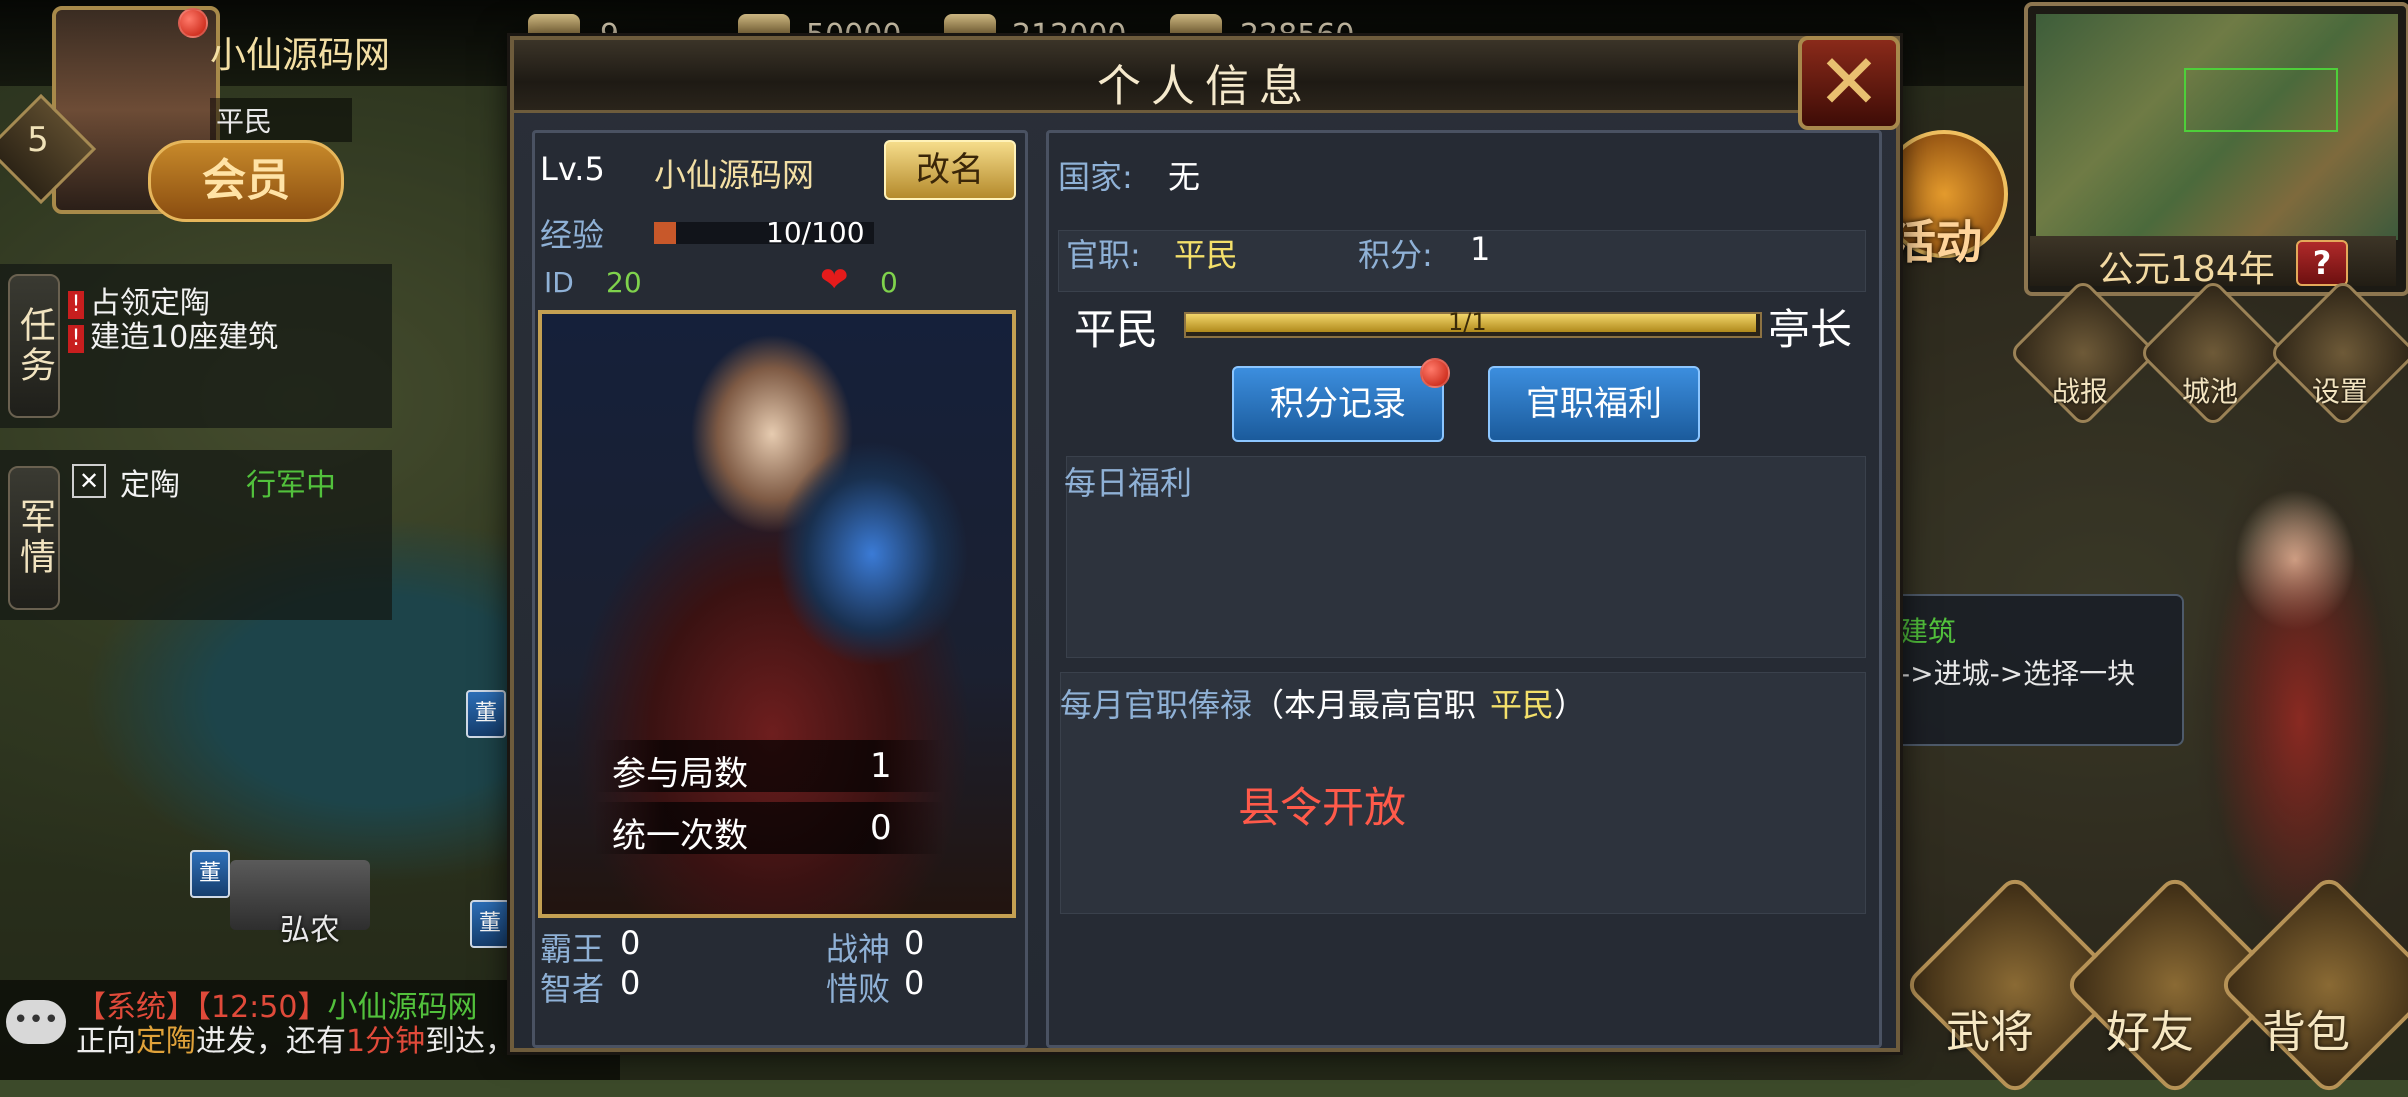  I want to click on county-open-text: 县令开放, so click(1322, 807).